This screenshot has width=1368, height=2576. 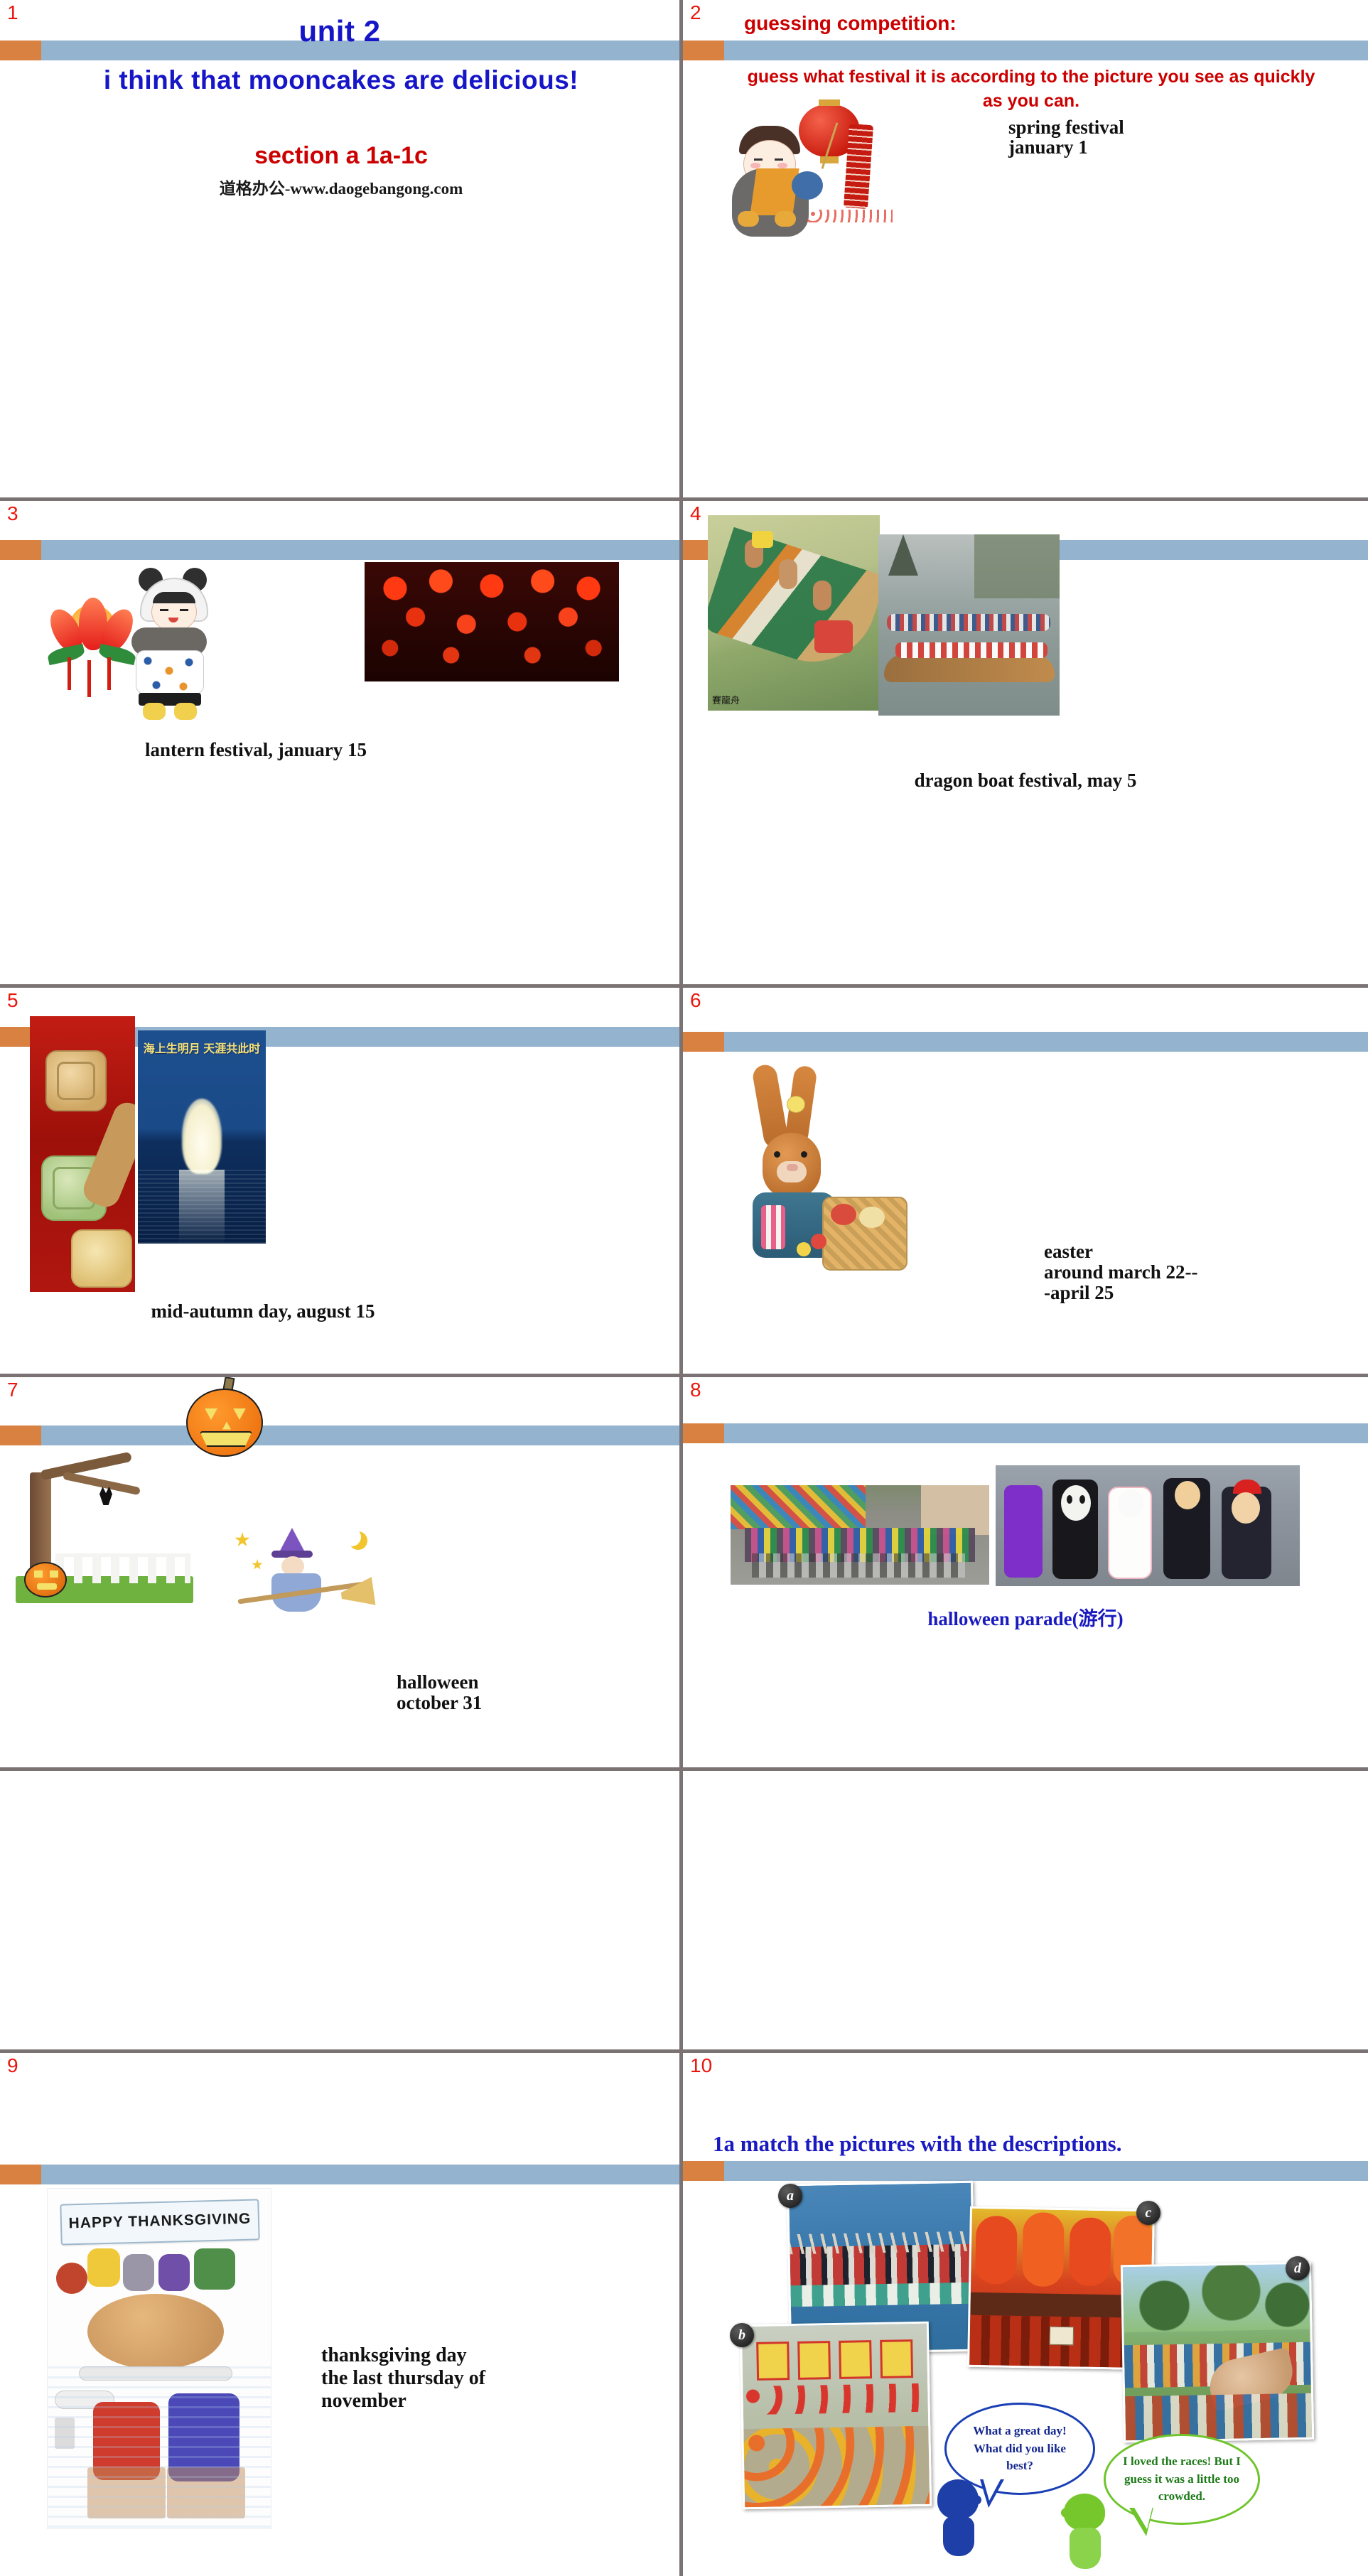 What do you see at coordinates (492, 621) in the screenshot?
I see `slide-3-photo-lanterns` at bounding box center [492, 621].